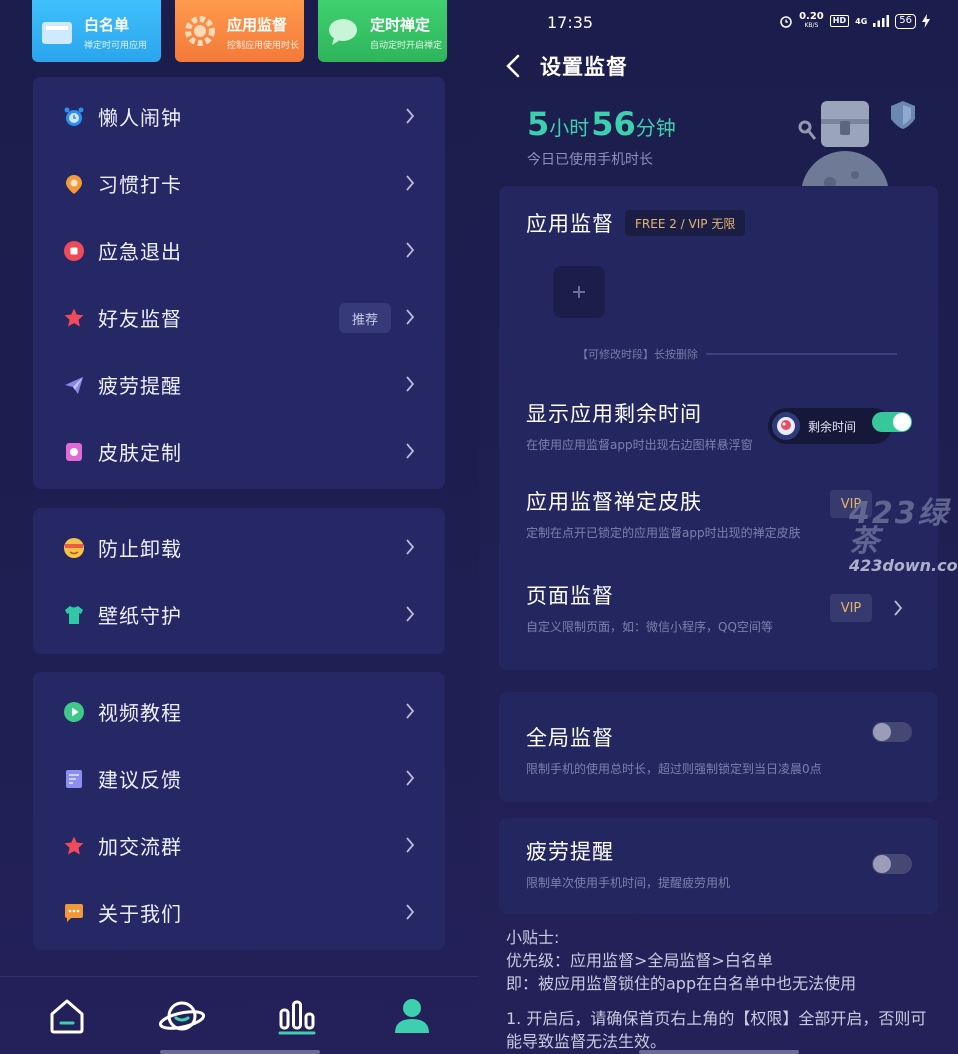 The image size is (958, 1054). Describe the element at coordinates (239, 250) in the screenshot. I see `menu-item-emergency-exit: 应急退出` at that location.